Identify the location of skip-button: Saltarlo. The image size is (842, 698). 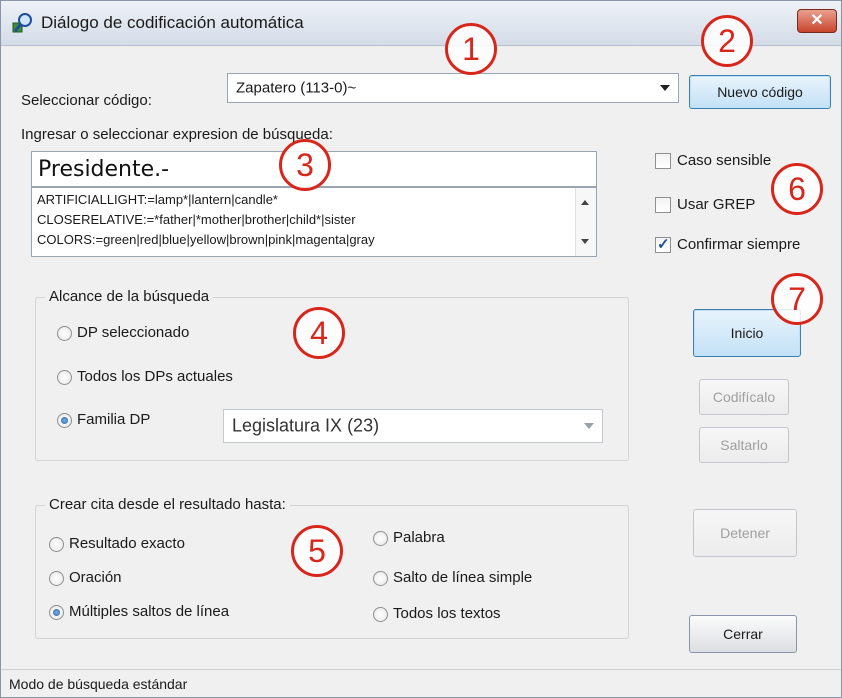
(744, 445).